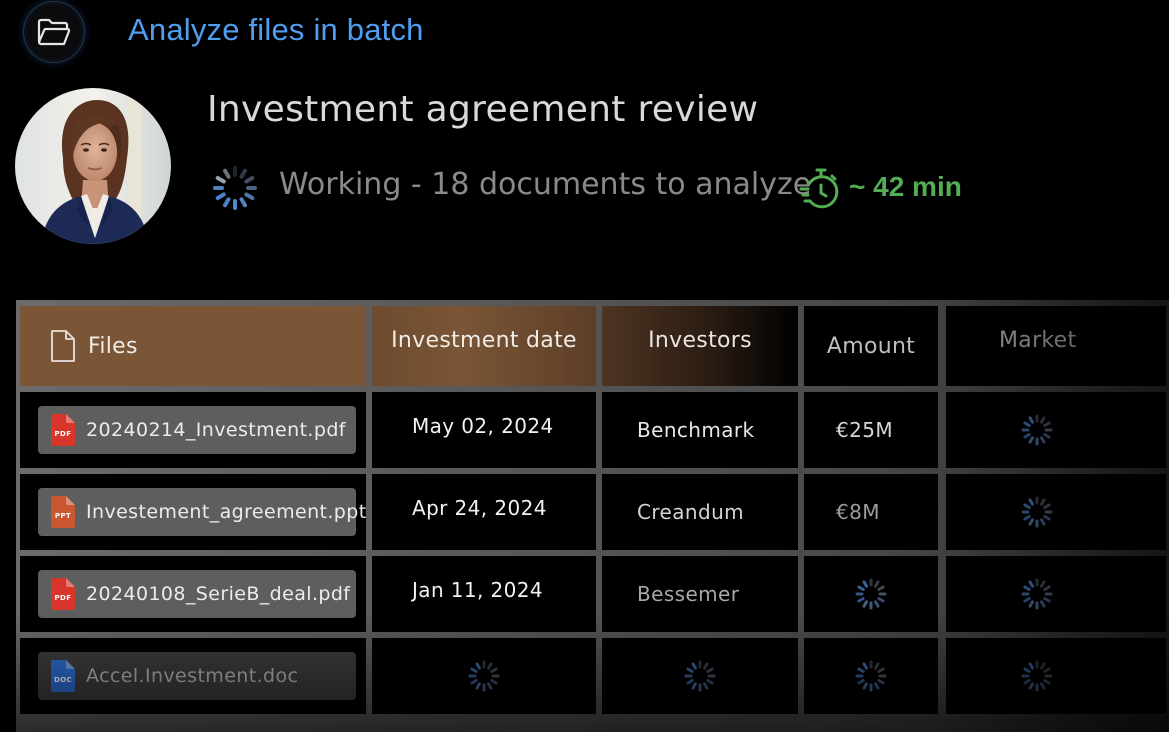 This screenshot has height=732, width=1169. I want to click on column-header-amount: Amount, so click(871, 346).